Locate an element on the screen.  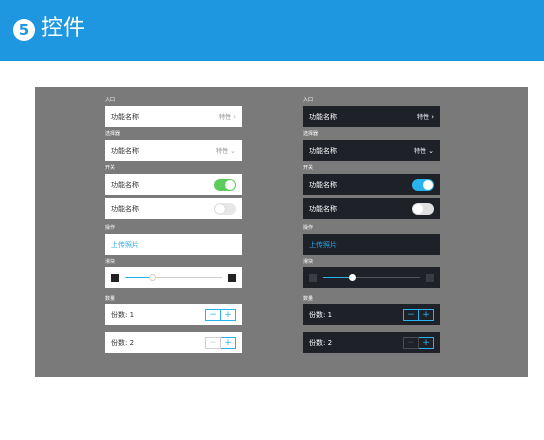
page-header: 5 控件 is located at coordinates (272, 30).